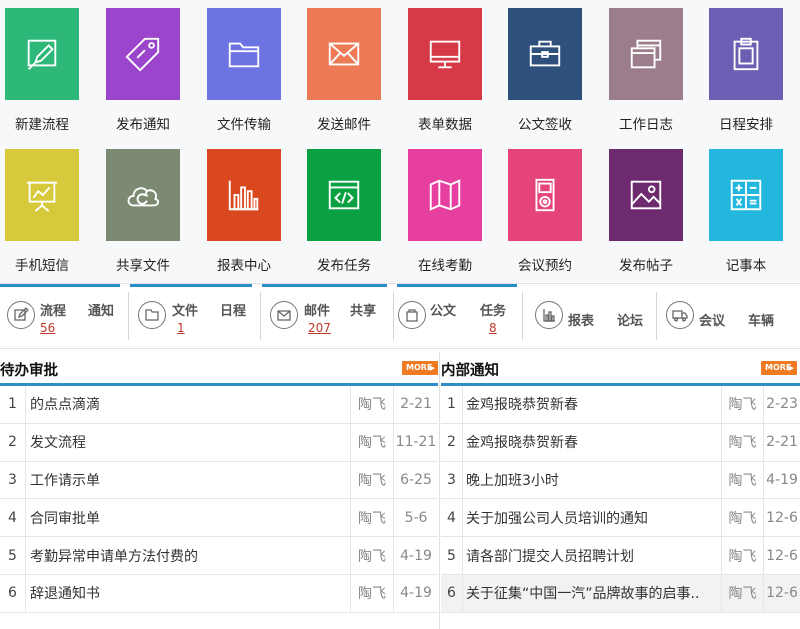  What do you see at coordinates (13, 480) in the screenshot?
I see `row-number: 3` at bounding box center [13, 480].